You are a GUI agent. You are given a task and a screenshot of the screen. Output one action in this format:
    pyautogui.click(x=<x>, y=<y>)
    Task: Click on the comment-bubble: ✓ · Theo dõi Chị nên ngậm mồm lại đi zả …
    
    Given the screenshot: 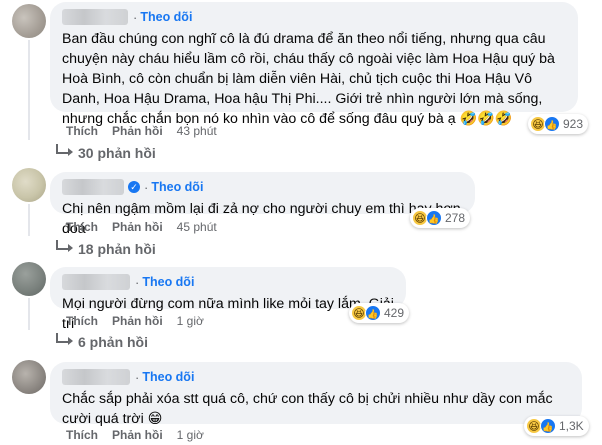 What is the action you would take?
    pyautogui.click(x=262, y=204)
    